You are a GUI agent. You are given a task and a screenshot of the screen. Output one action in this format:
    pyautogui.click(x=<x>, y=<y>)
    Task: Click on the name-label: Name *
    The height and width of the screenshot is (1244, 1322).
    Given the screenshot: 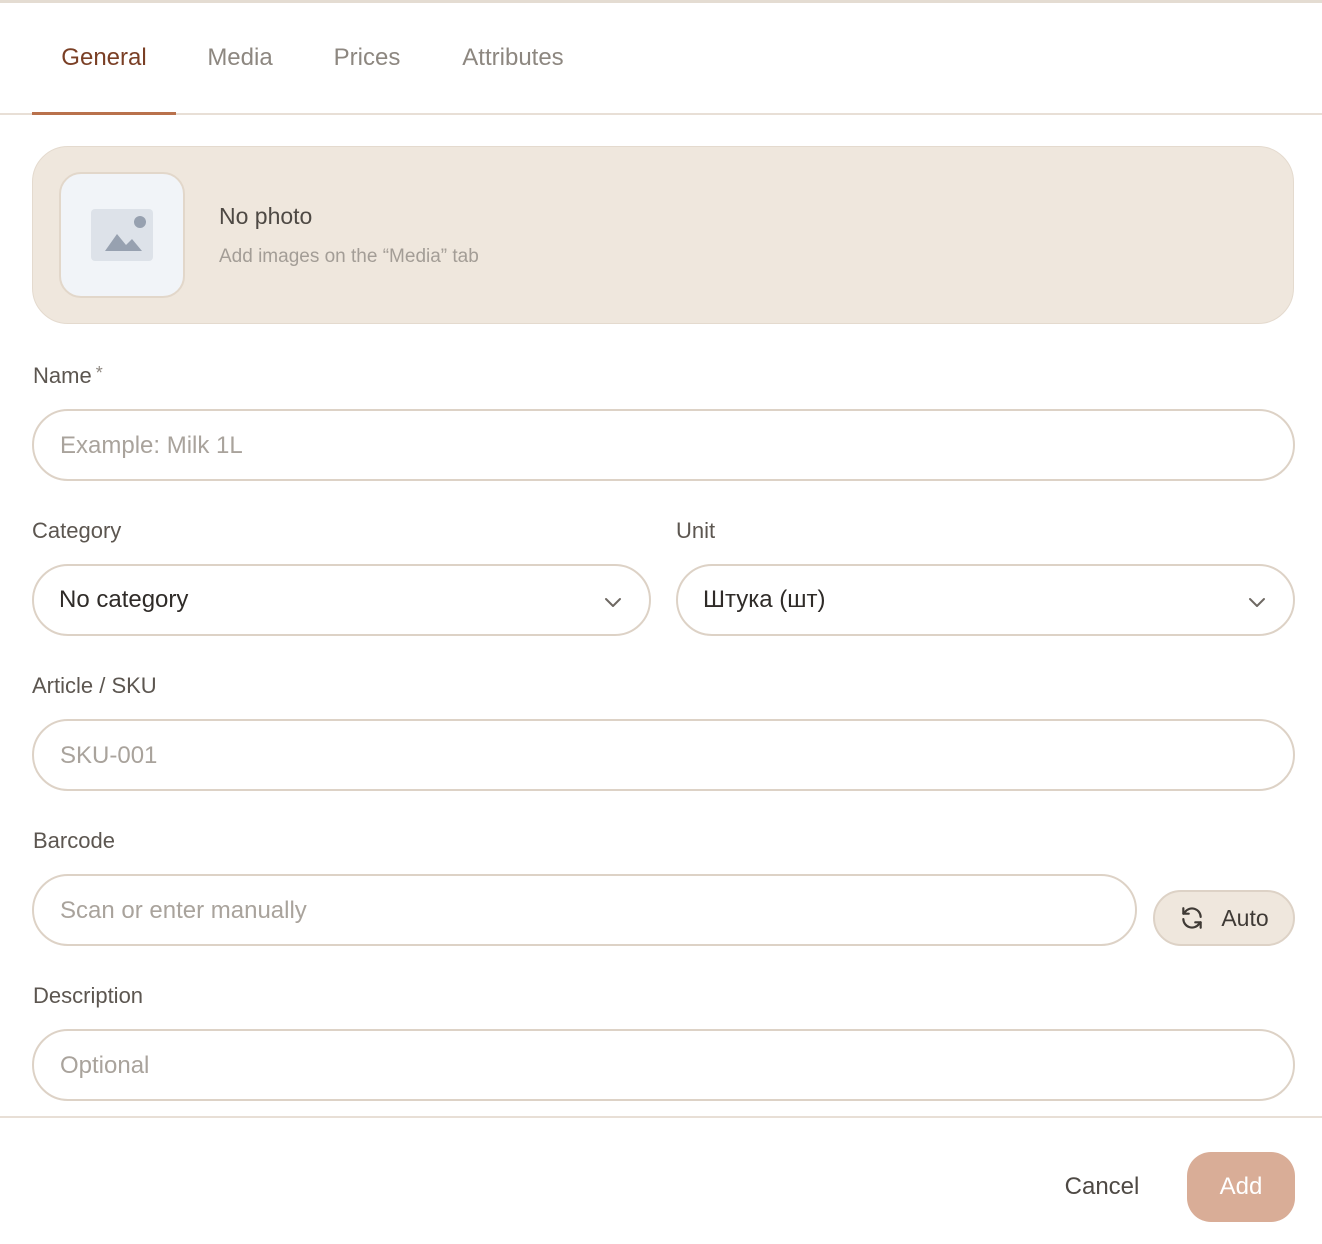 What is the action you would take?
    pyautogui.click(x=68, y=376)
    